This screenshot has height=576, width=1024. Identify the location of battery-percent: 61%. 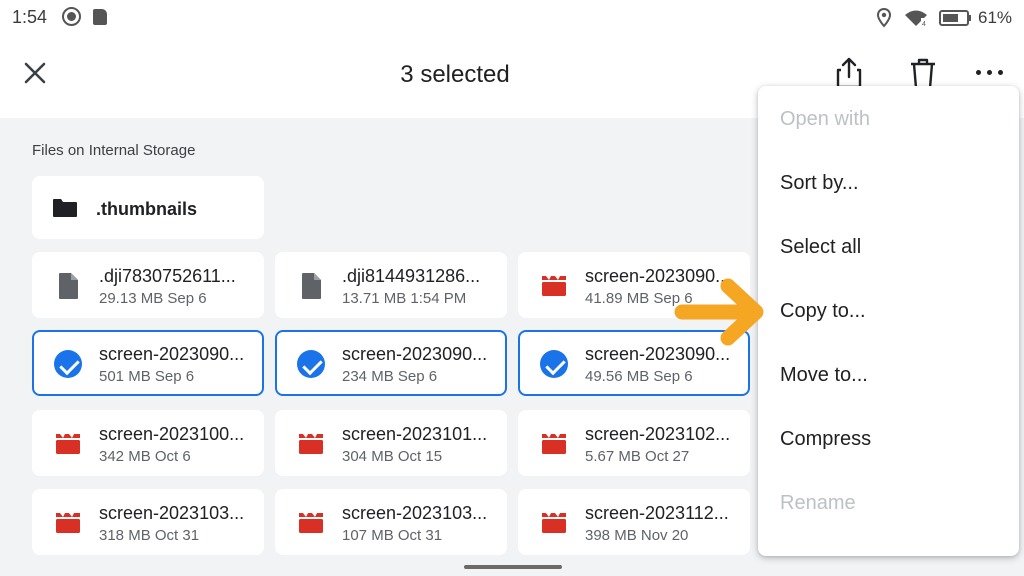
(995, 17).